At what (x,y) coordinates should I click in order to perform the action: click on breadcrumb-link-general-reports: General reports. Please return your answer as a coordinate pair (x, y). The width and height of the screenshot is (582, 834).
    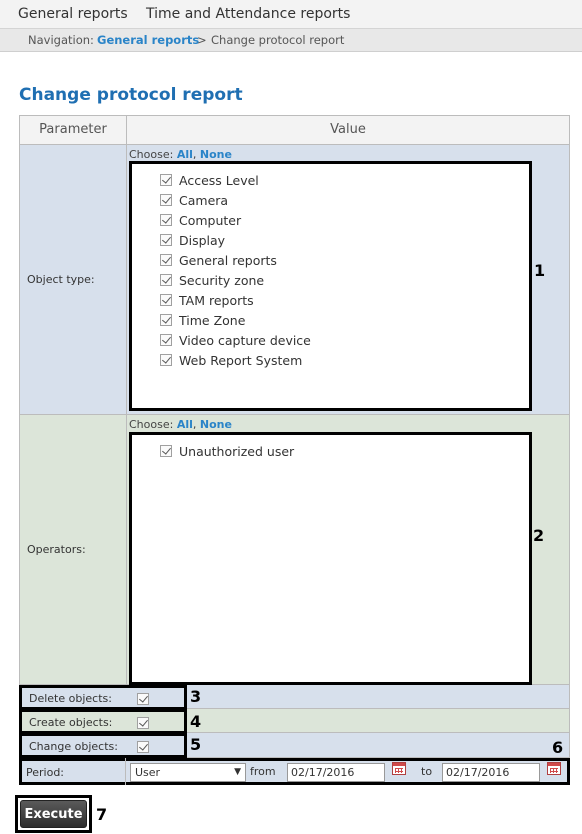
    Looking at the image, I should click on (148, 40).